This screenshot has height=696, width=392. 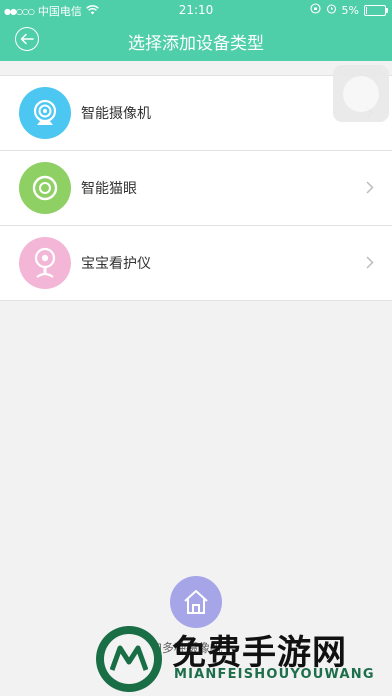 I want to click on home-button, so click(x=196, y=602).